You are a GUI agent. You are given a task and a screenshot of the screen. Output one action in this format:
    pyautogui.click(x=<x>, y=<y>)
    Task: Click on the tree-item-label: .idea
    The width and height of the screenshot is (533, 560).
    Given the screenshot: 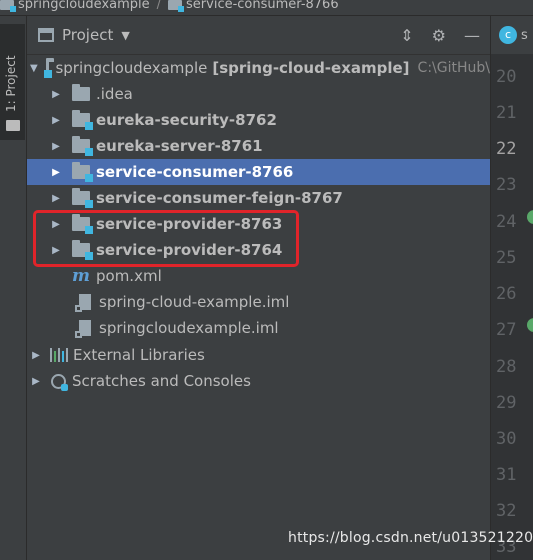 What is the action you would take?
    pyautogui.click(x=114, y=94)
    